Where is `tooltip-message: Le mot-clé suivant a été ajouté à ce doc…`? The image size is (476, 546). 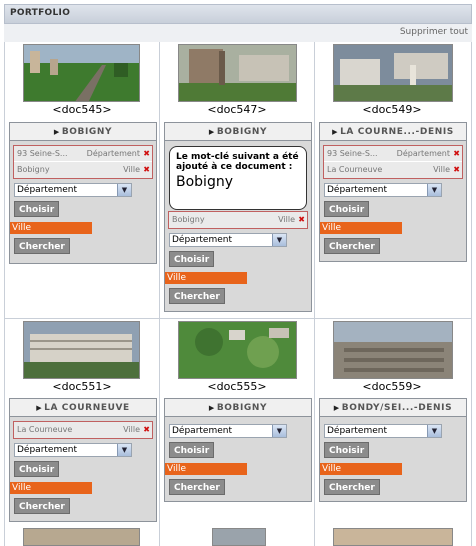 tooltip-message: Le mot-clé suivant a été ajouté à ce doc… is located at coordinates (237, 162).